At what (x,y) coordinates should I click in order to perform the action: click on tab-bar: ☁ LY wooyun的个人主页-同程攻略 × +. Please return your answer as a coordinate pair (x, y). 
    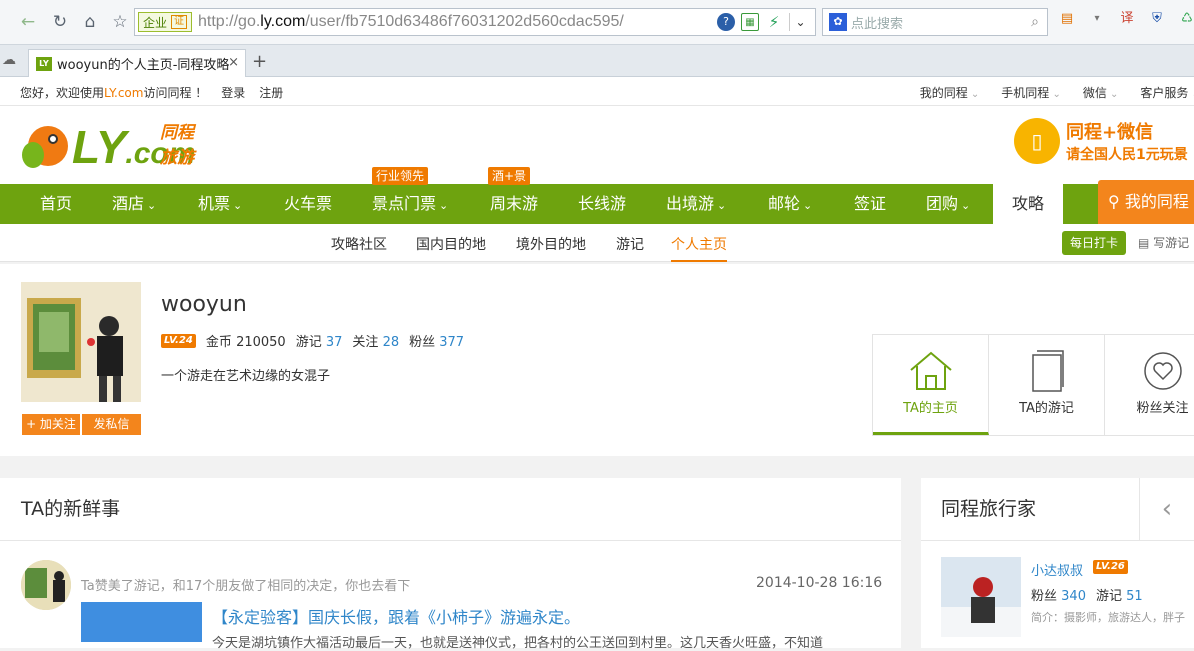
    Looking at the image, I should click on (597, 61).